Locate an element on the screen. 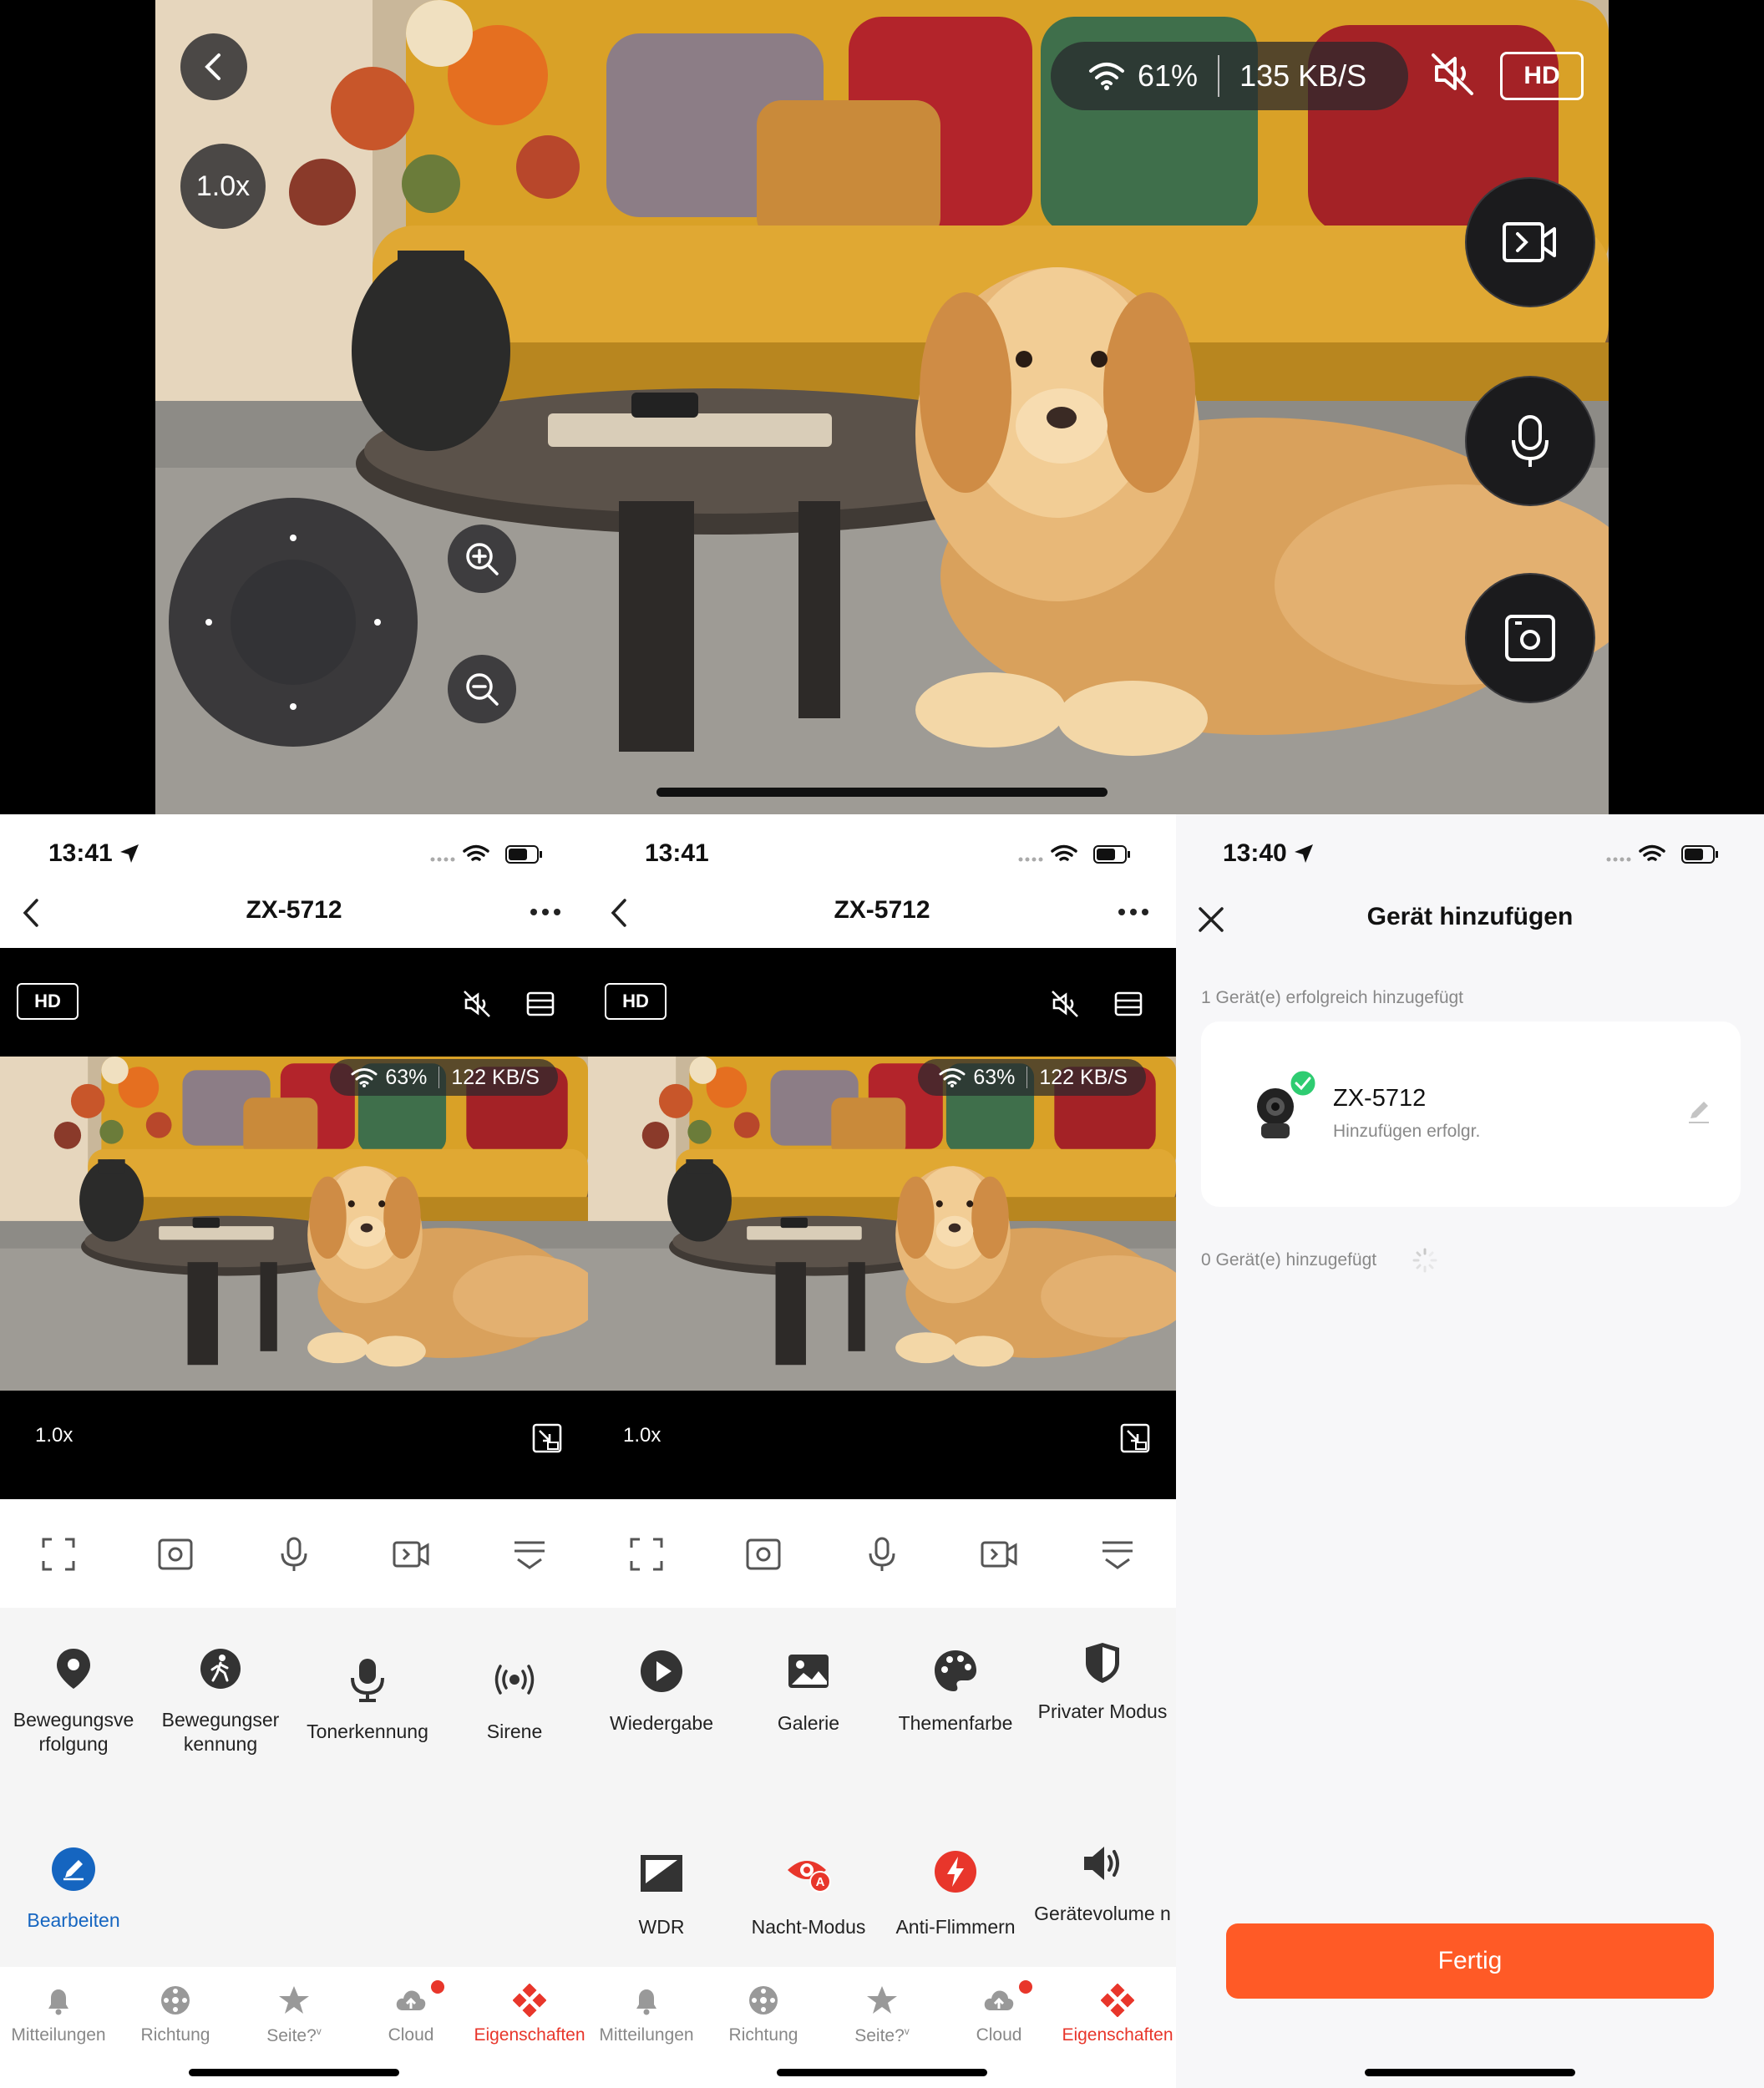 This screenshot has width=1764, height=2088. network-status-pill: 63% 122 KB/S is located at coordinates (444, 1078).